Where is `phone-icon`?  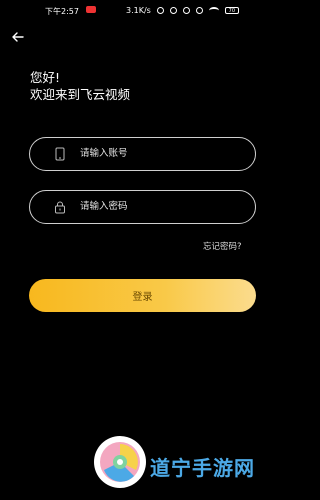 phone-icon is located at coordinates (60, 154).